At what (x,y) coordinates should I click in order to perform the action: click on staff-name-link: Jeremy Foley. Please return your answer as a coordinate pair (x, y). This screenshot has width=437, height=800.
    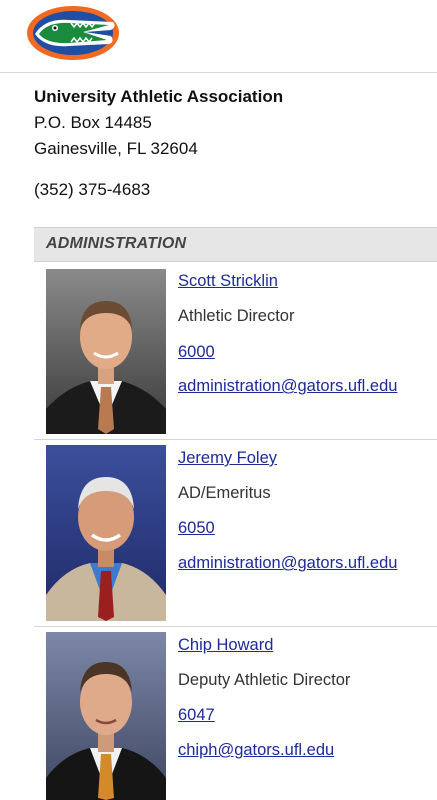
    Looking at the image, I should click on (227, 458).